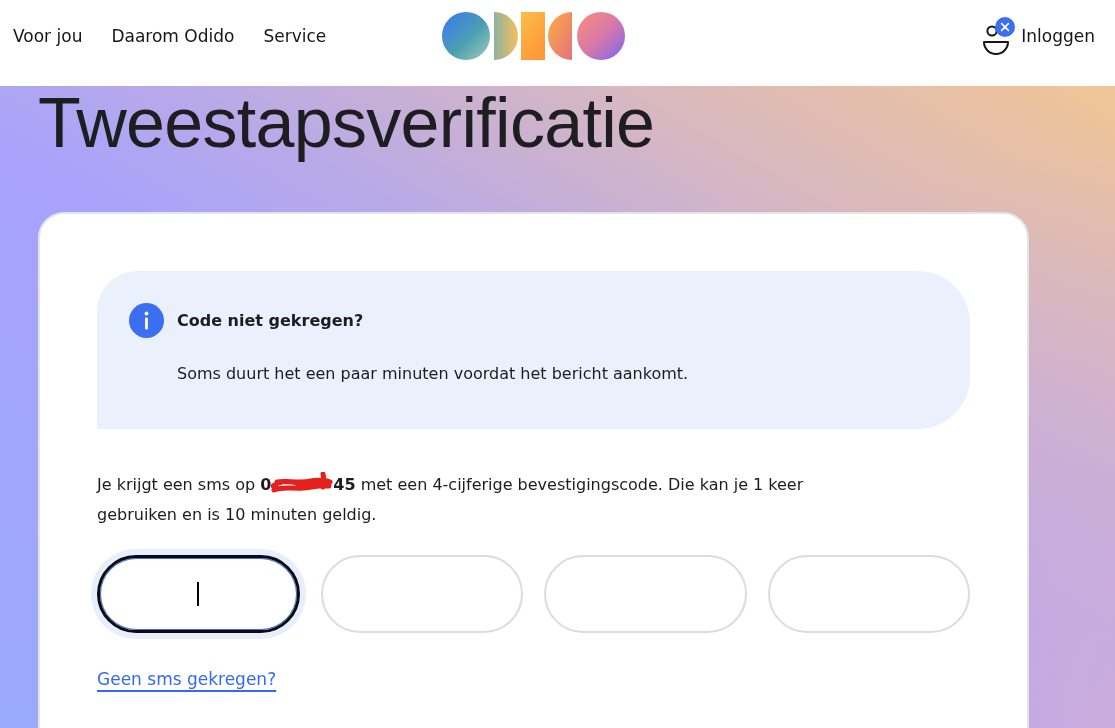  Describe the element at coordinates (146, 320) in the screenshot. I see `info-icon` at that location.